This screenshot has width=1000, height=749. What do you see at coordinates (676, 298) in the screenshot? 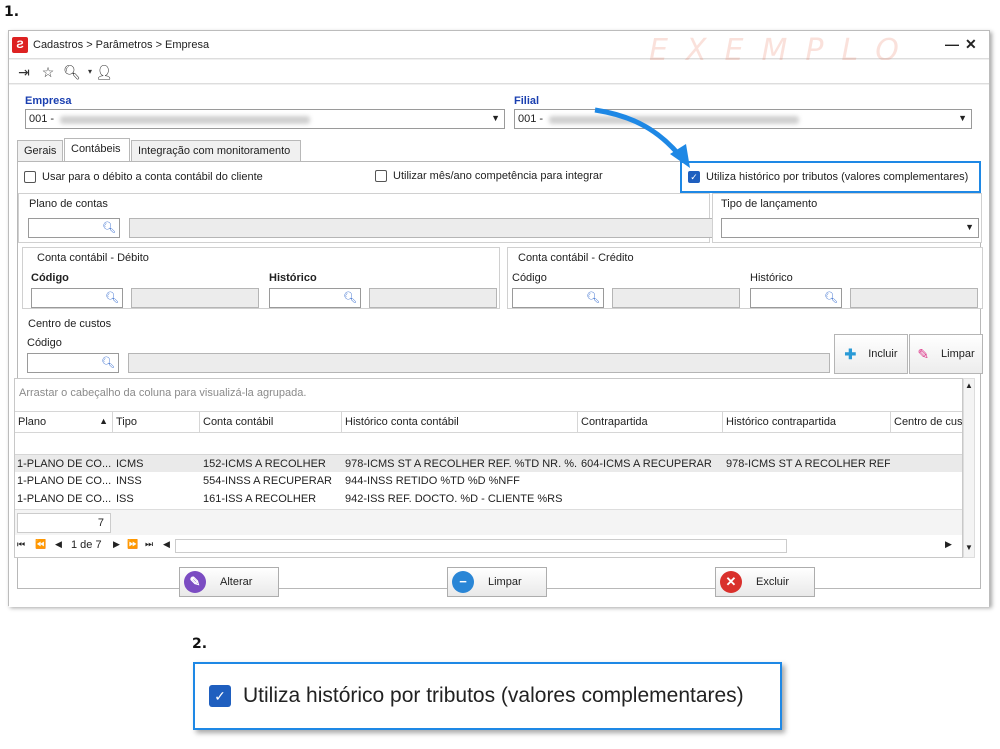
I see `credito-codigo-description` at bounding box center [676, 298].